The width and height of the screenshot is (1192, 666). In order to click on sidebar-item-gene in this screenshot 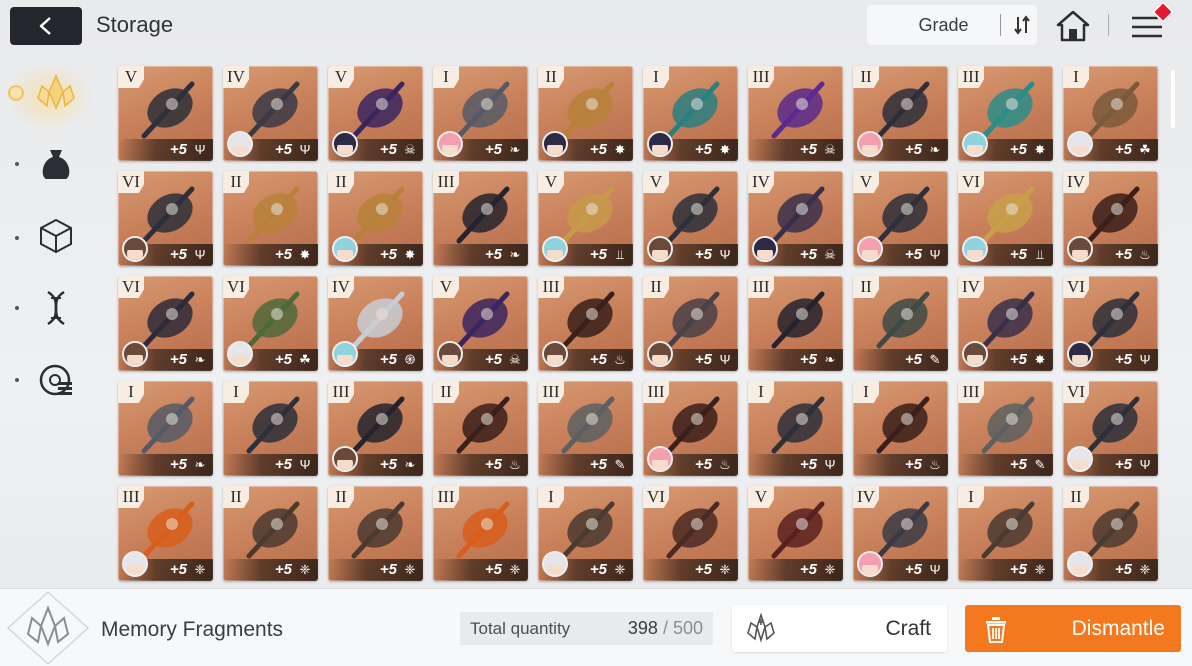, I will do `click(56, 308)`.